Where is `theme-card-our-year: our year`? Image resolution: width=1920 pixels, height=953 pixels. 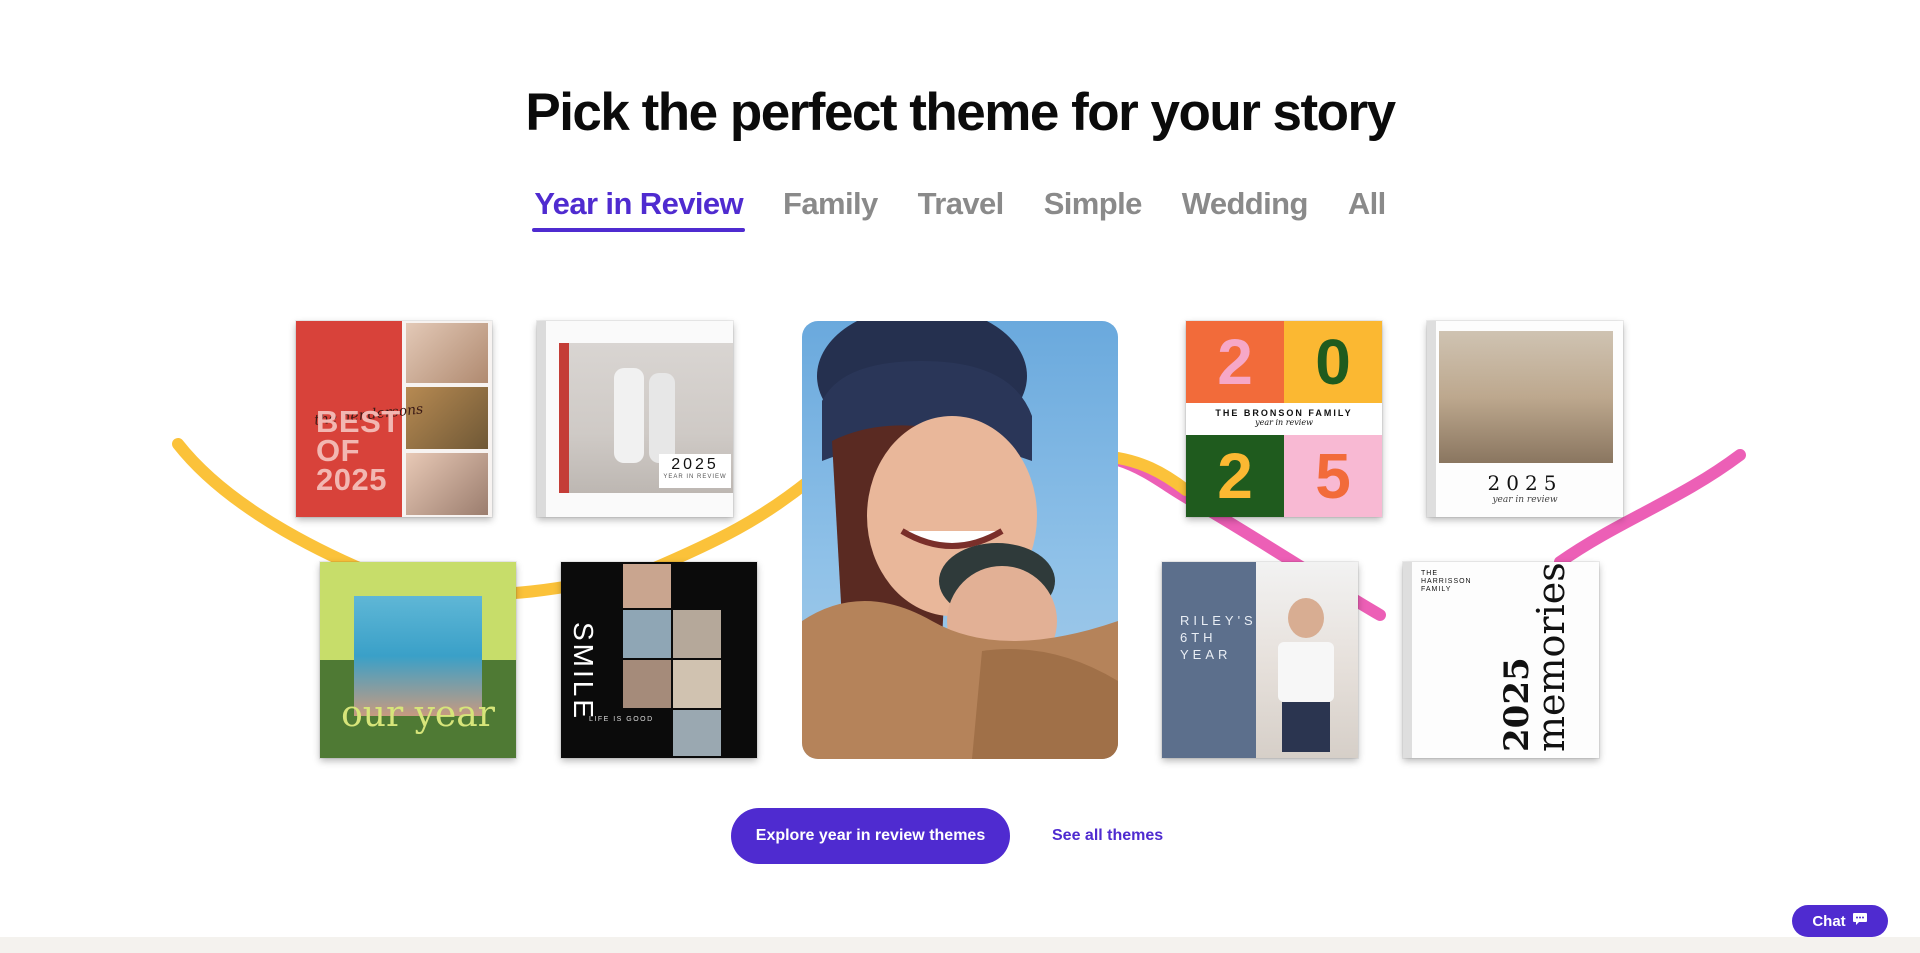 theme-card-our-year: our year is located at coordinates (418, 660).